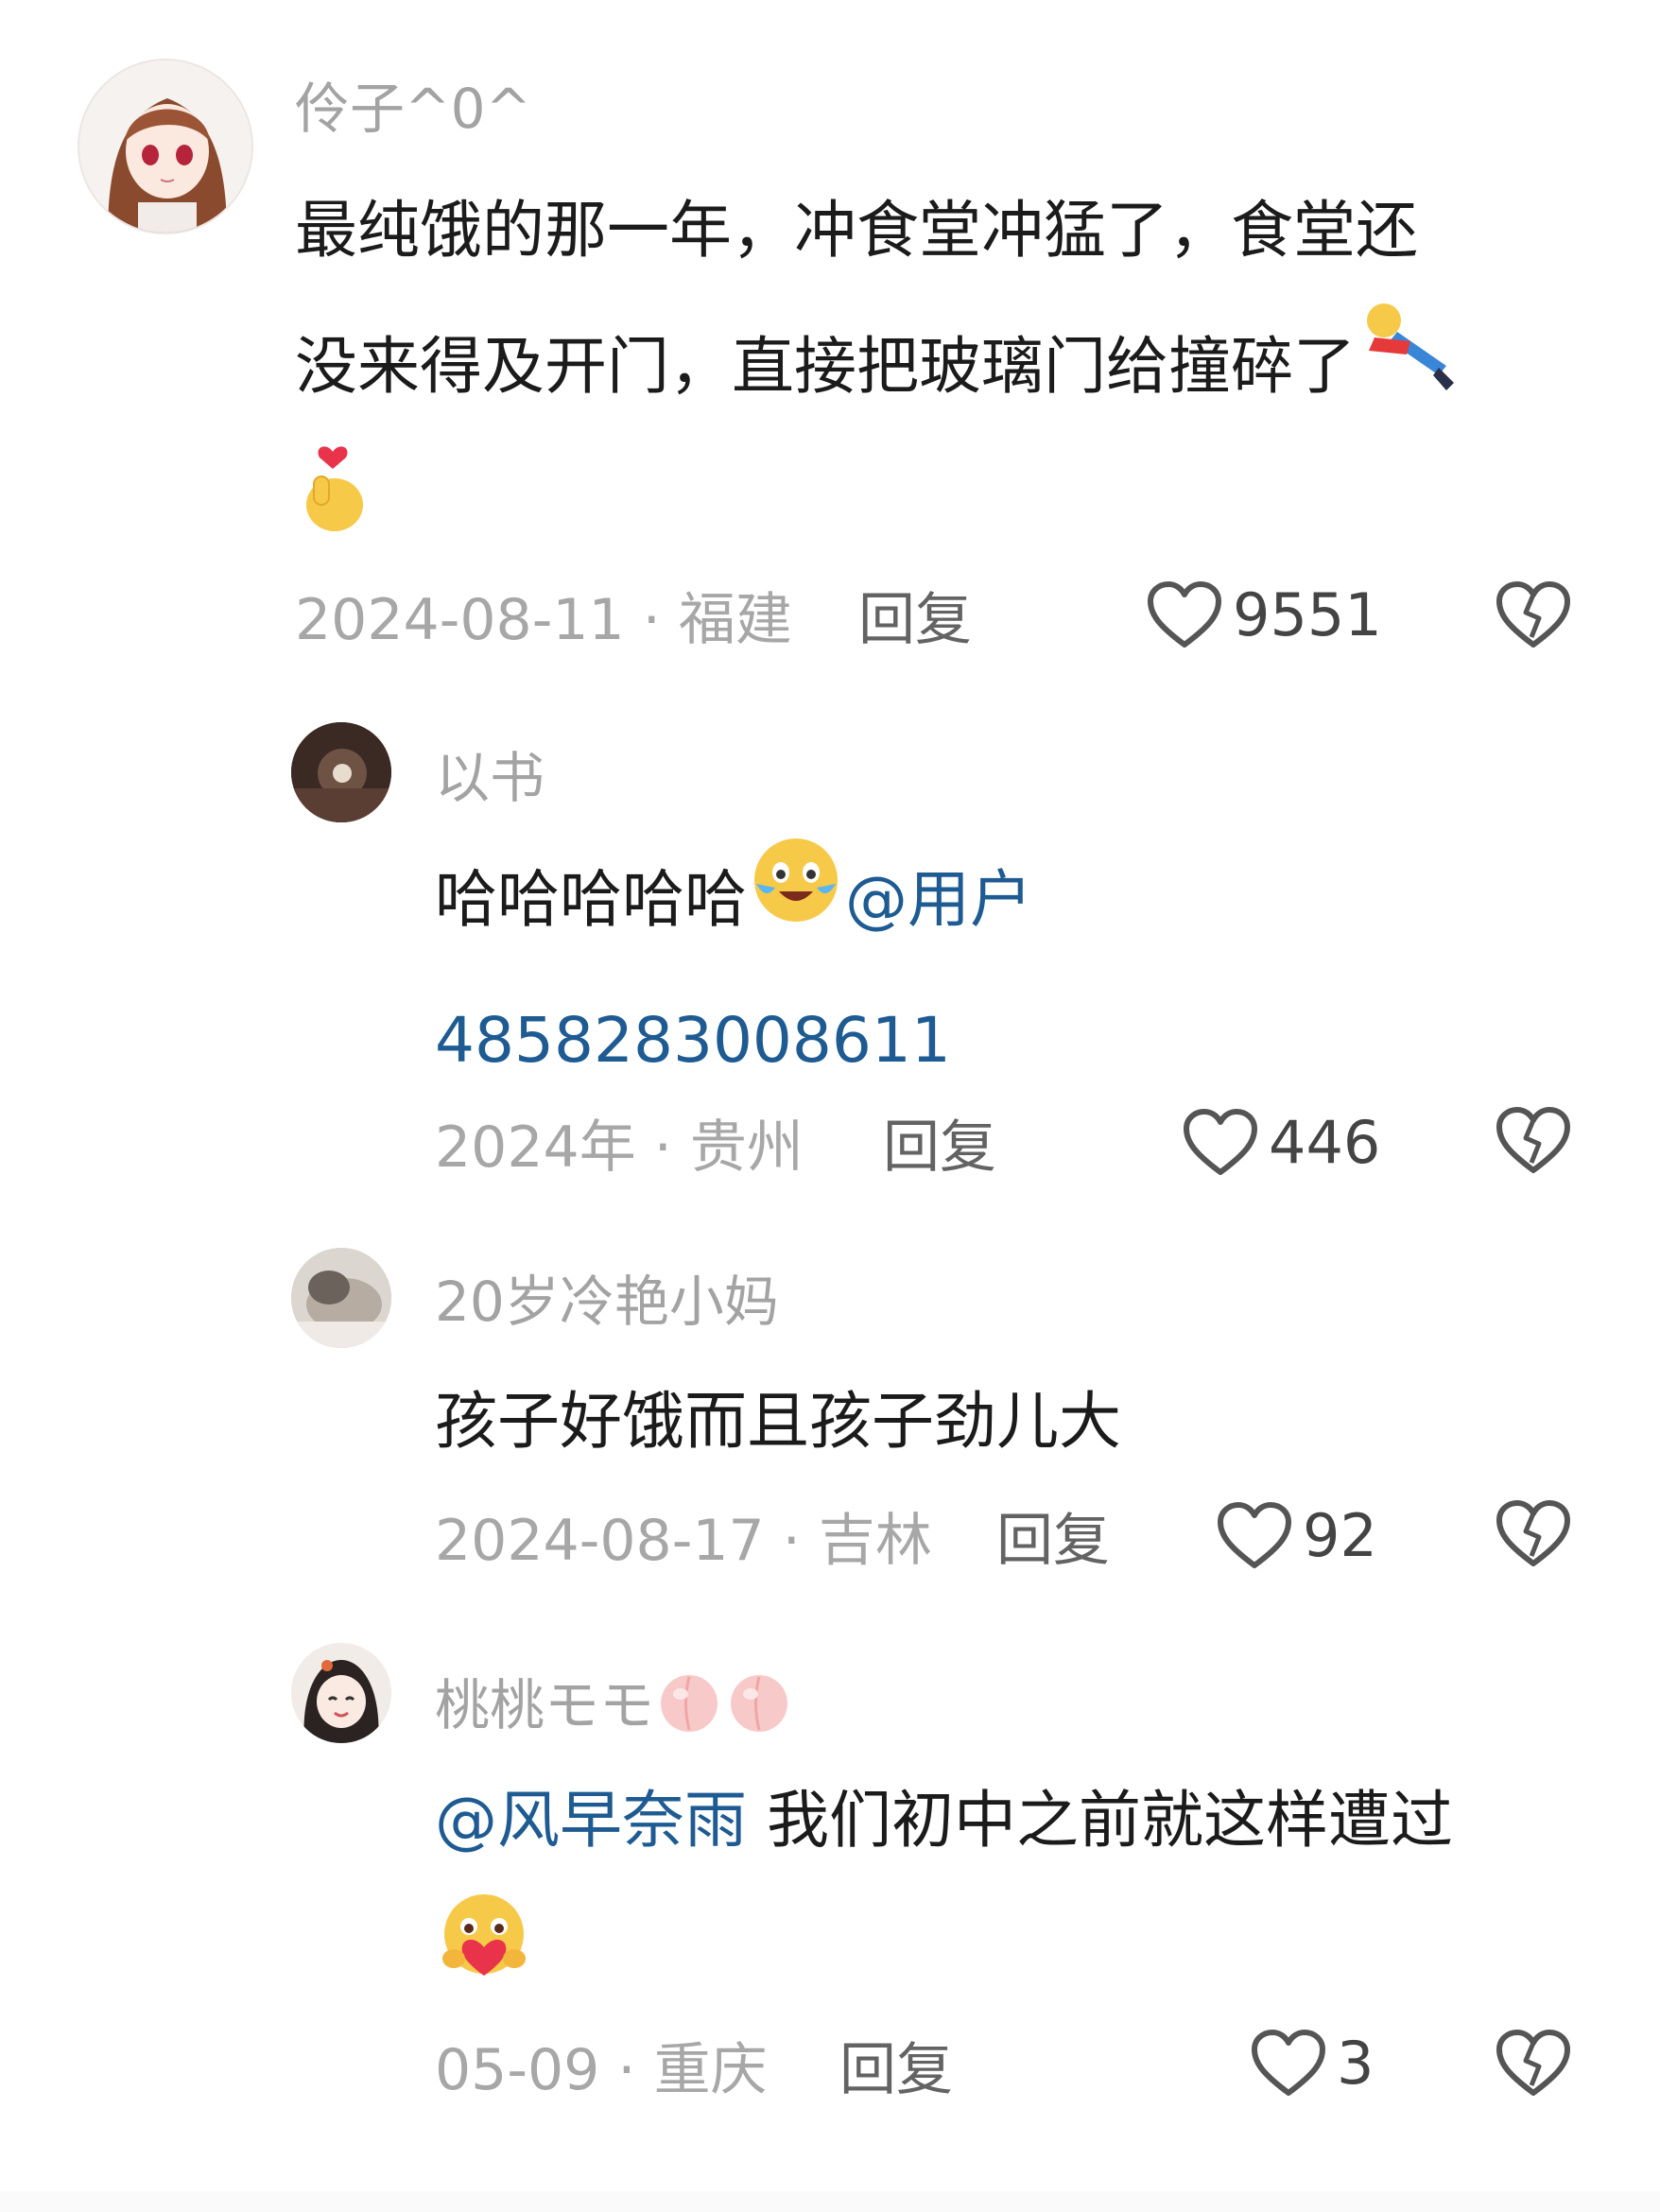 The height and width of the screenshot is (2212, 1660). I want to click on user-mention: @用户, so click(938, 899).